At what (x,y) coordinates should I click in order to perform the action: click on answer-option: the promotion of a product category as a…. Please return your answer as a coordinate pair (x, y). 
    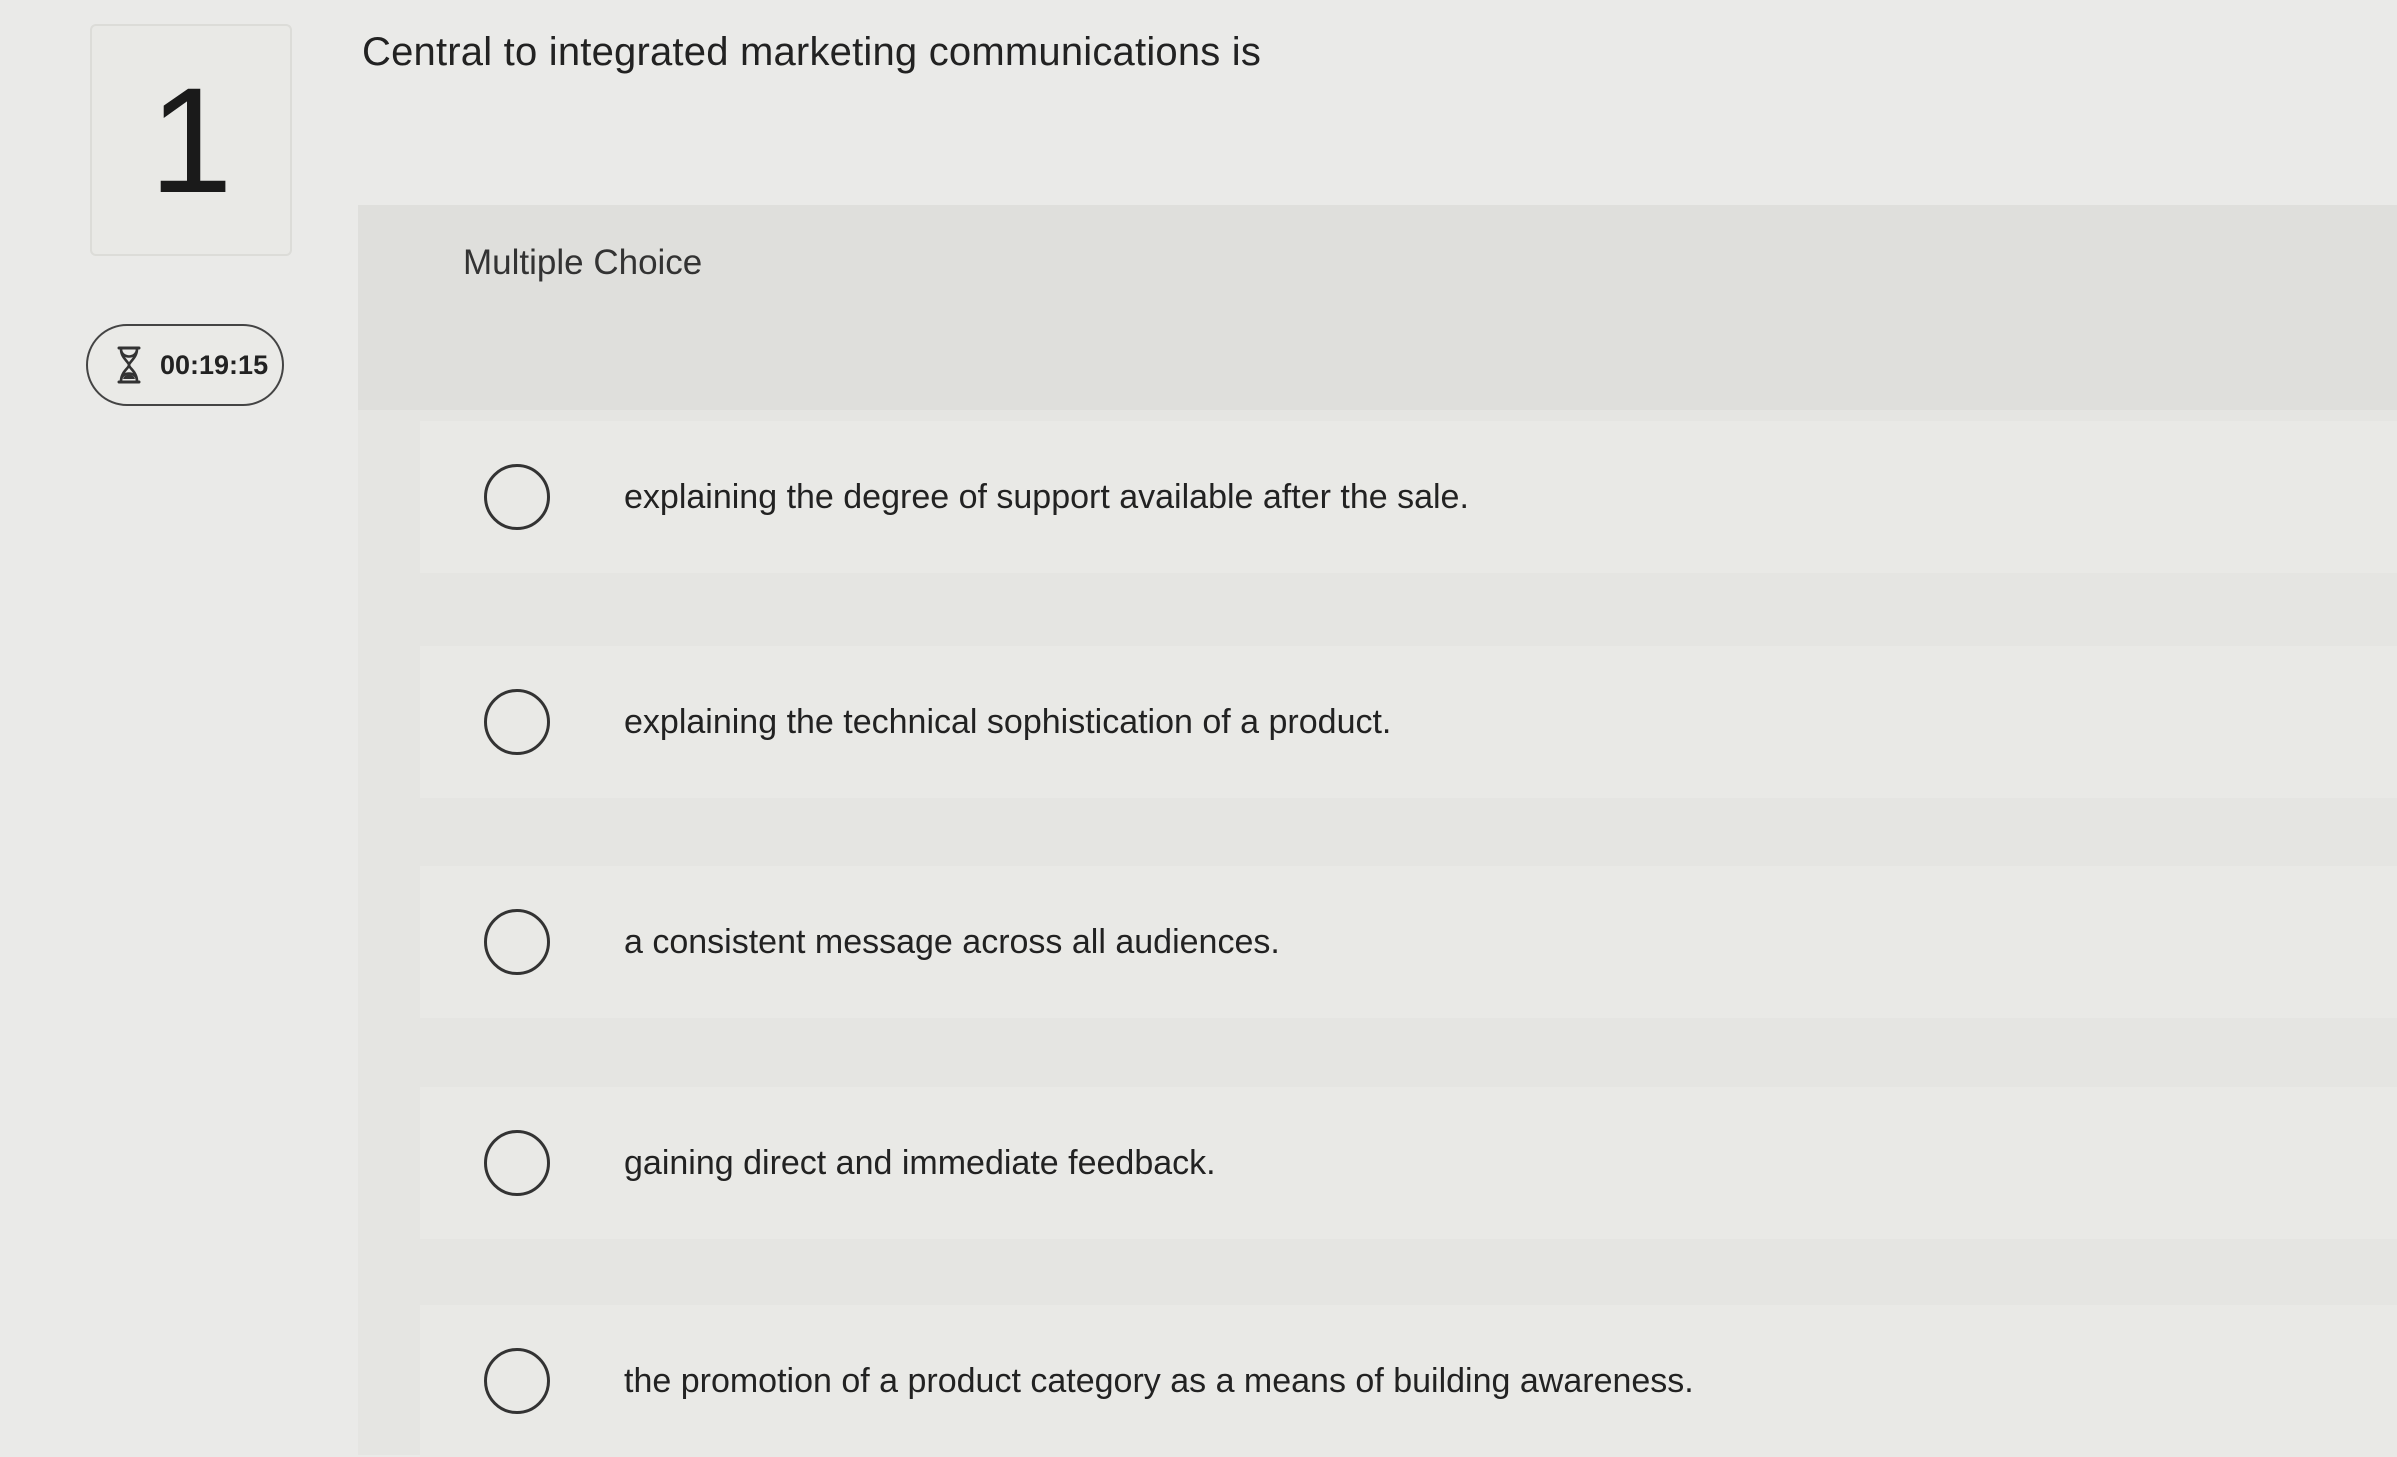
    Looking at the image, I should click on (1408, 1381).